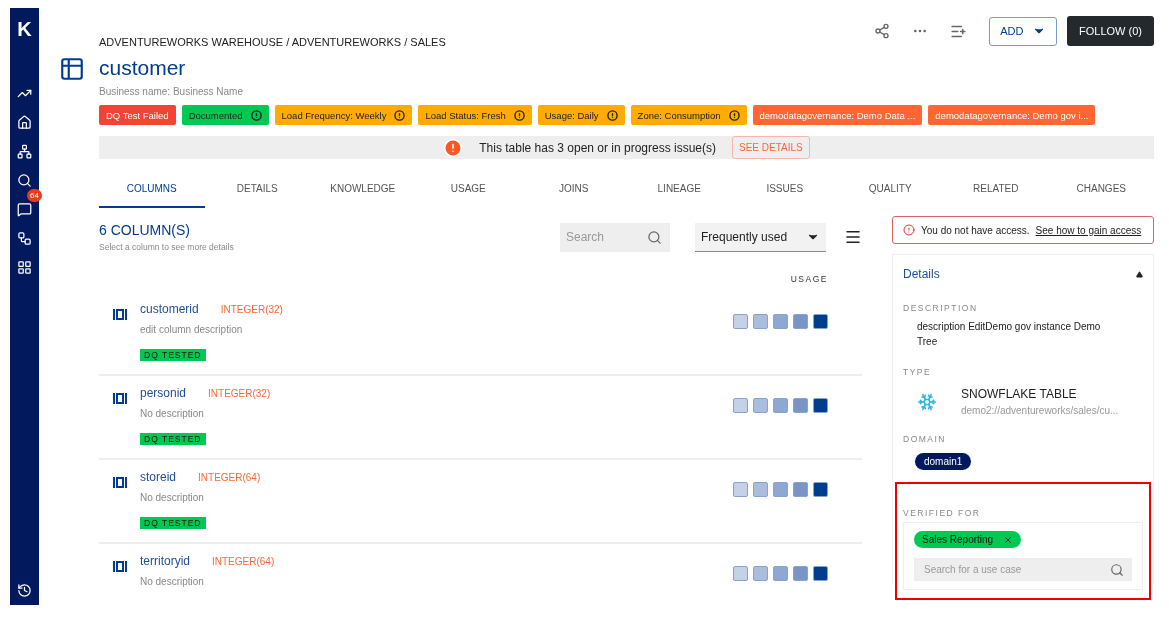 The image size is (1169, 625). What do you see at coordinates (996, 189) in the screenshot?
I see `tab: RELATED` at bounding box center [996, 189].